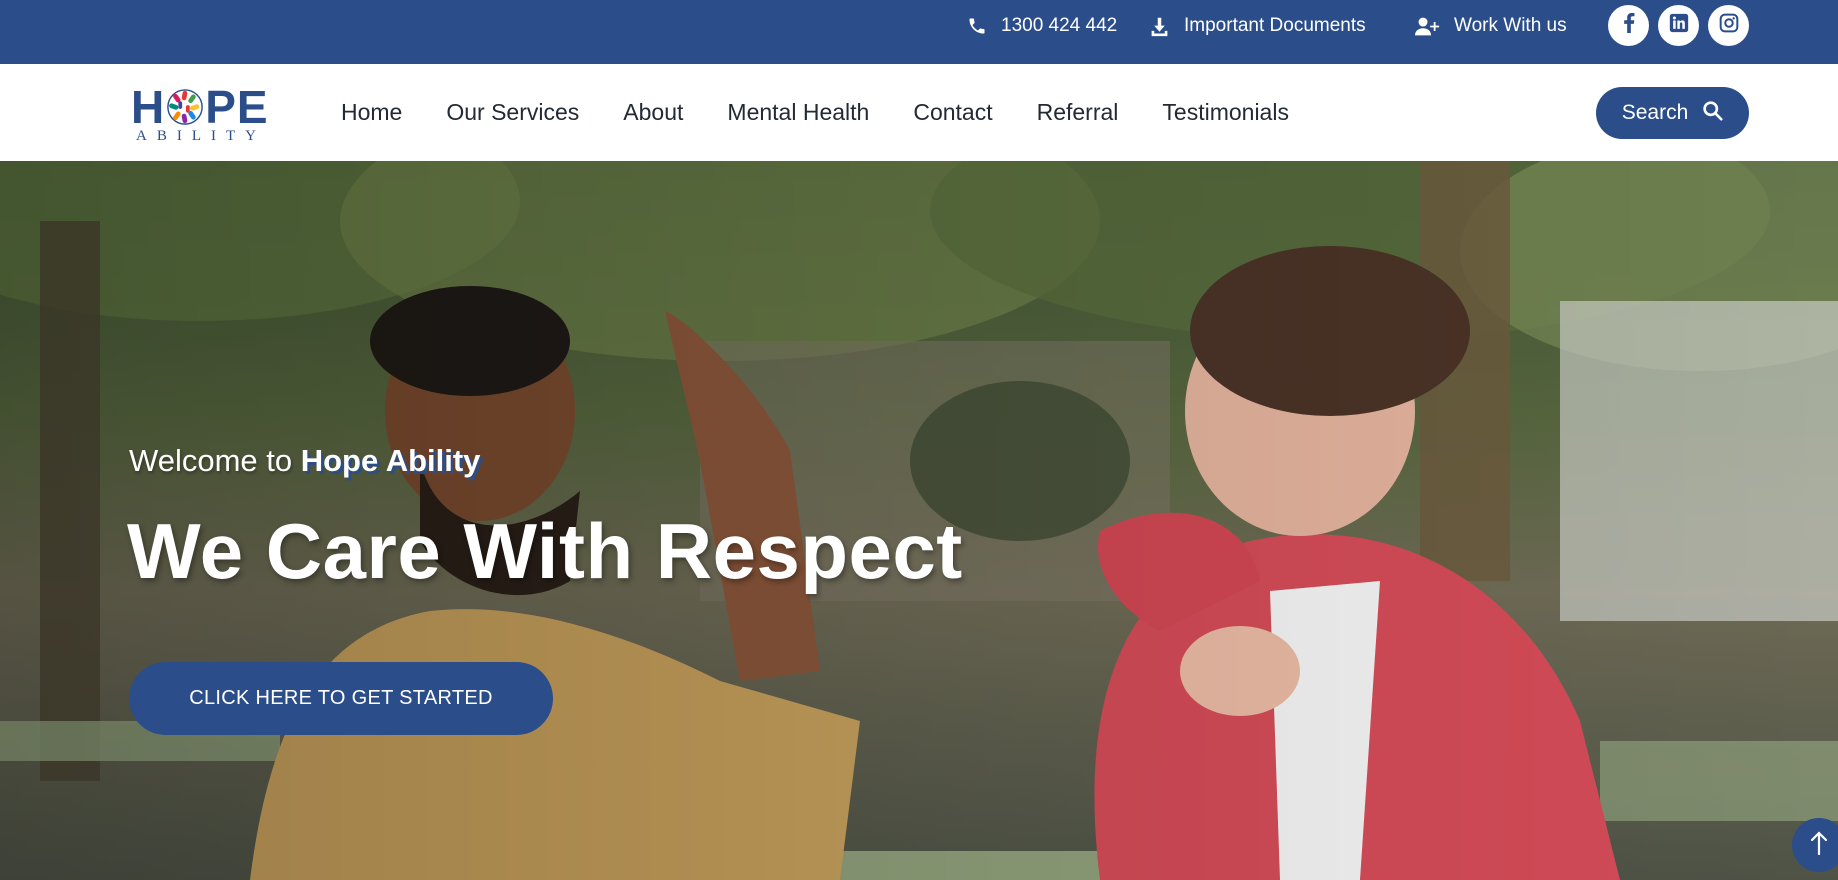 This screenshot has height=880, width=1838. Describe the element at coordinates (211, 460) in the screenshot. I see `welcome-prefix: Welcome to` at that location.